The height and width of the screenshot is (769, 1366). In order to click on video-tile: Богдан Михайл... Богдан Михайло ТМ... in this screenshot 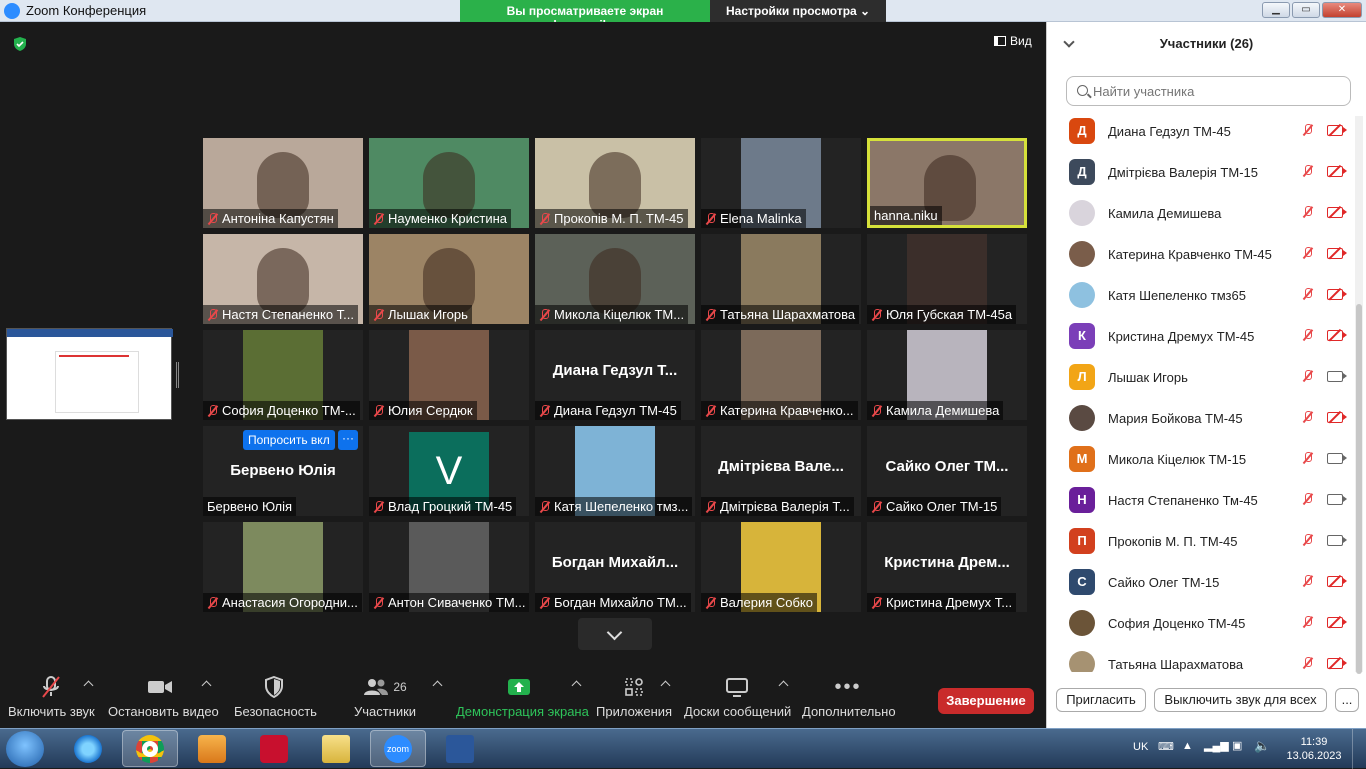, I will do `click(615, 567)`.